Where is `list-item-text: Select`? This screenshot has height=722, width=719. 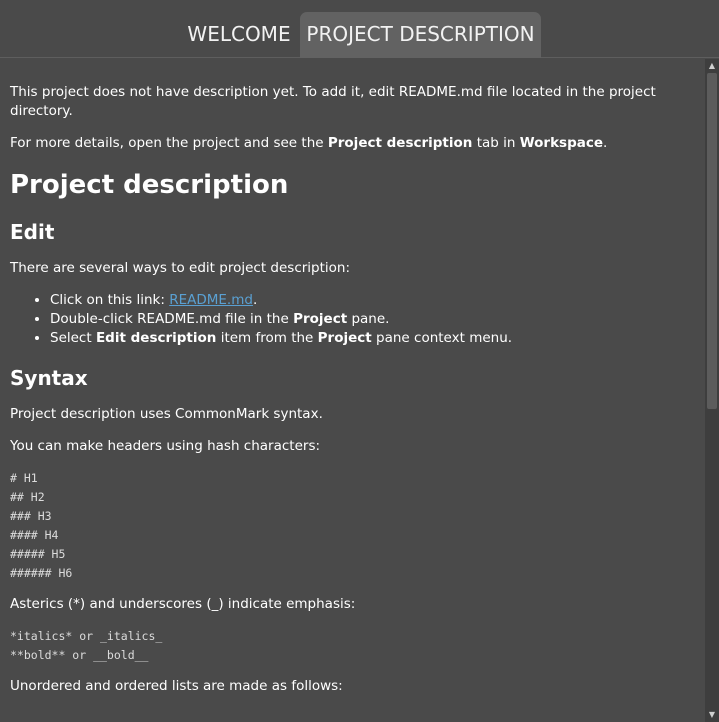
list-item-text: Select is located at coordinates (73, 338).